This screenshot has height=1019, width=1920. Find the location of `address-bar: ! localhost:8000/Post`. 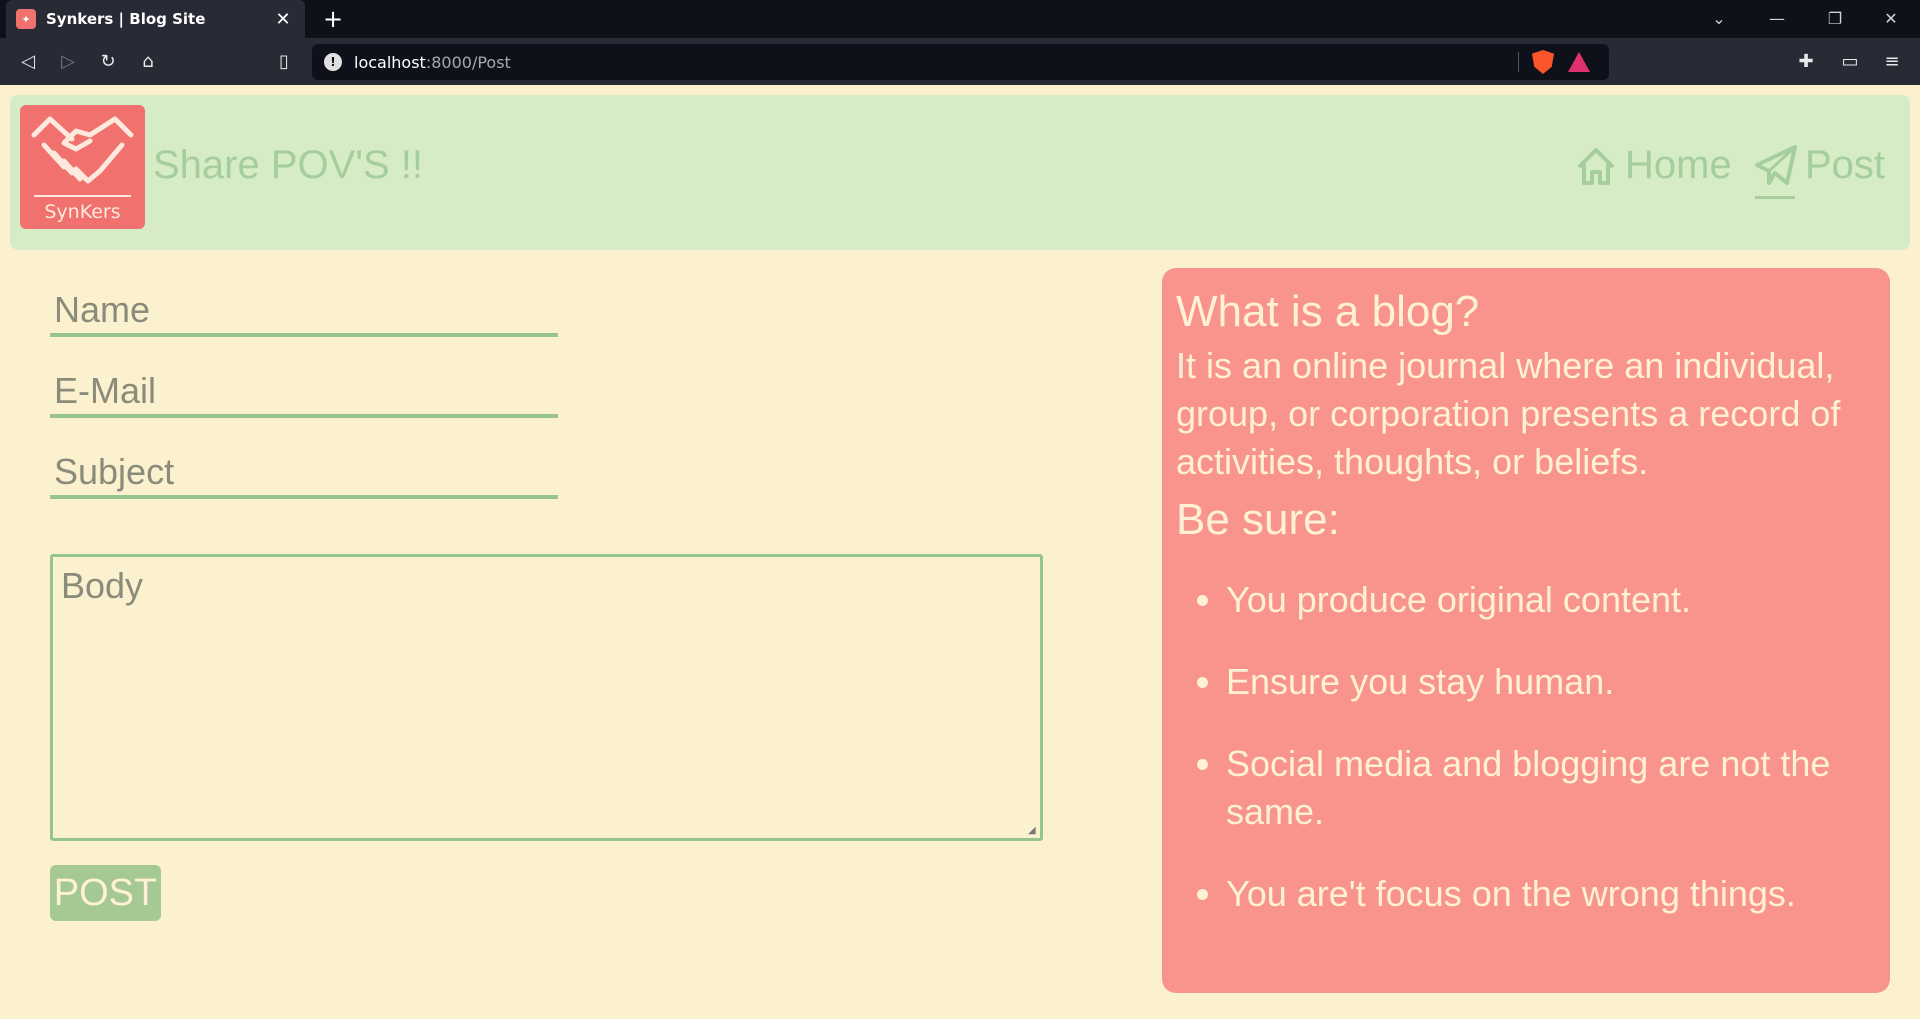

address-bar: ! localhost:8000/Post is located at coordinates (960, 62).